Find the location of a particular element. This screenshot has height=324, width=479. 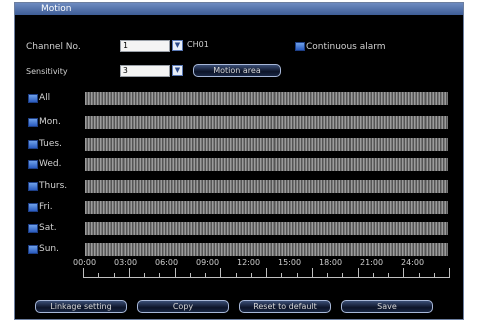

time-label: 21:00 is located at coordinates (372, 262).